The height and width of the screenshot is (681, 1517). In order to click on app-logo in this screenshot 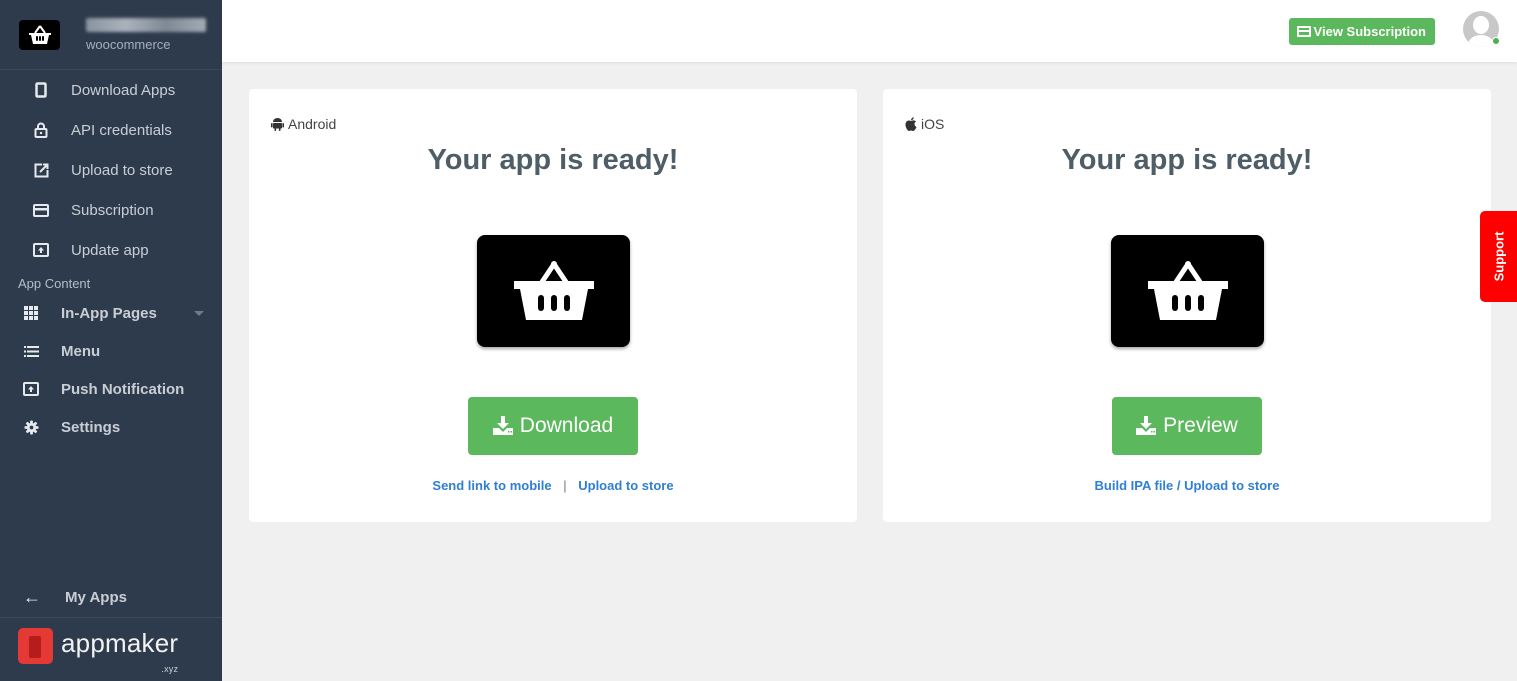, I will do `click(39, 34)`.